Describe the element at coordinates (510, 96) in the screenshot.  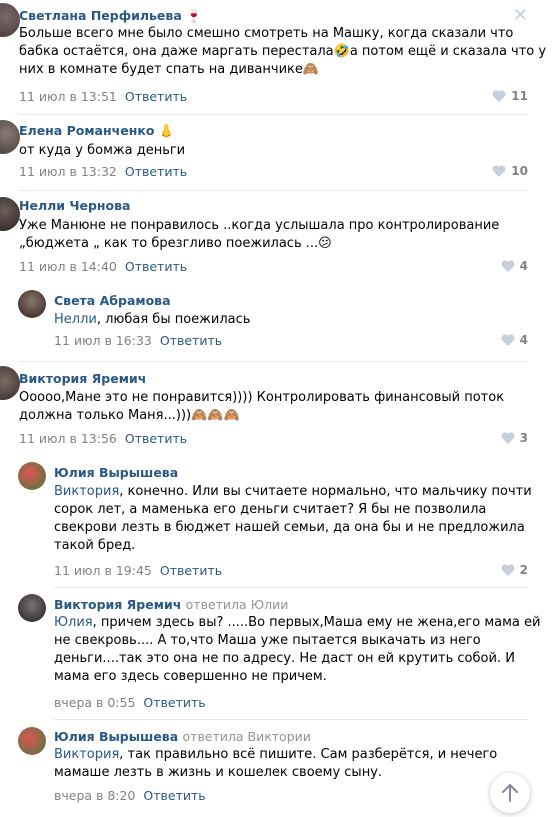
I see `like-button: 11` at that location.